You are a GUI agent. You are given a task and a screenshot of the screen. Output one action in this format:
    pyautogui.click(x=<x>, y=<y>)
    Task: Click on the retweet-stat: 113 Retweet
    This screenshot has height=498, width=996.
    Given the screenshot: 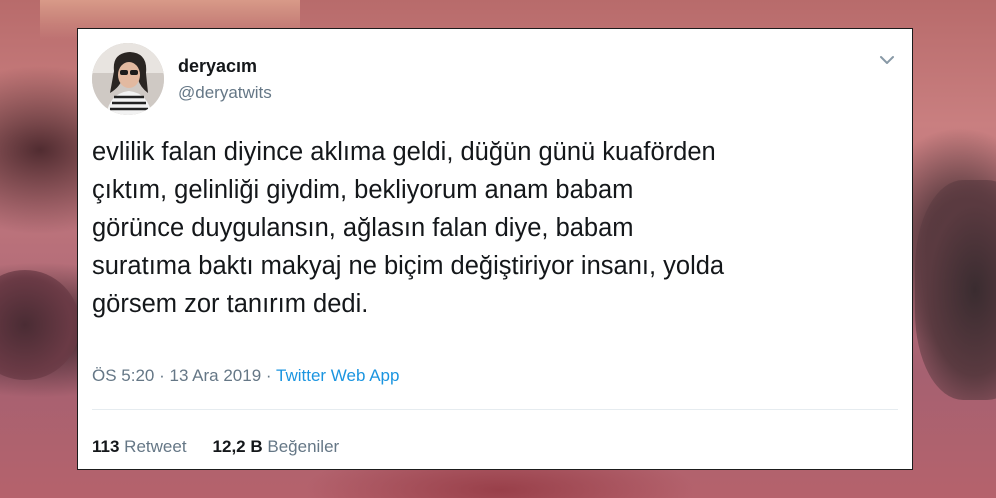 What is the action you would take?
    pyautogui.click(x=139, y=446)
    